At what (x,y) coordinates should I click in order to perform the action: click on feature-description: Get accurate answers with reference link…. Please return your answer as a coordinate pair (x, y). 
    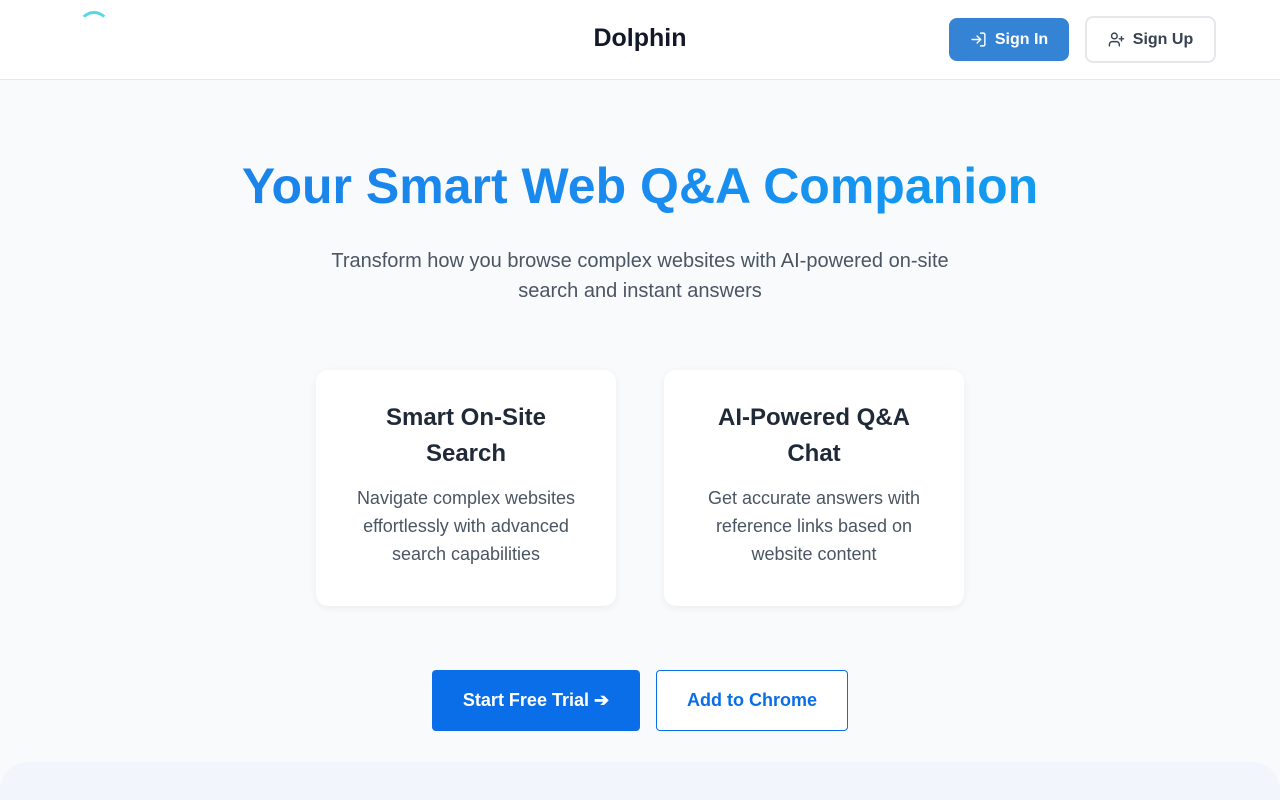
    Looking at the image, I should click on (814, 526).